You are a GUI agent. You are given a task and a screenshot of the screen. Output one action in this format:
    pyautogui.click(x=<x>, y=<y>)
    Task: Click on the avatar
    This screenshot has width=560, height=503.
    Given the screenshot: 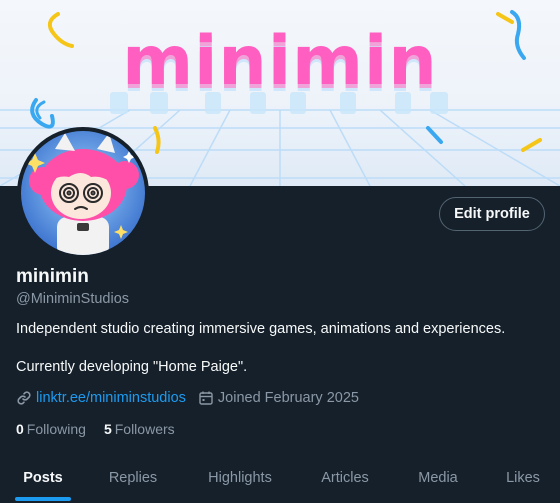 What is the action you would take?
    pyautogui.click(x=83, y=193)
    